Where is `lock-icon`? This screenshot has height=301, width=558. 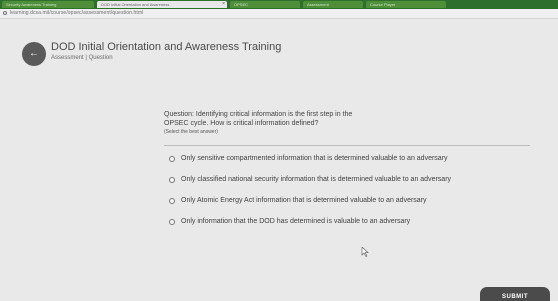 lock-icon is located at coordinates (5, 13).